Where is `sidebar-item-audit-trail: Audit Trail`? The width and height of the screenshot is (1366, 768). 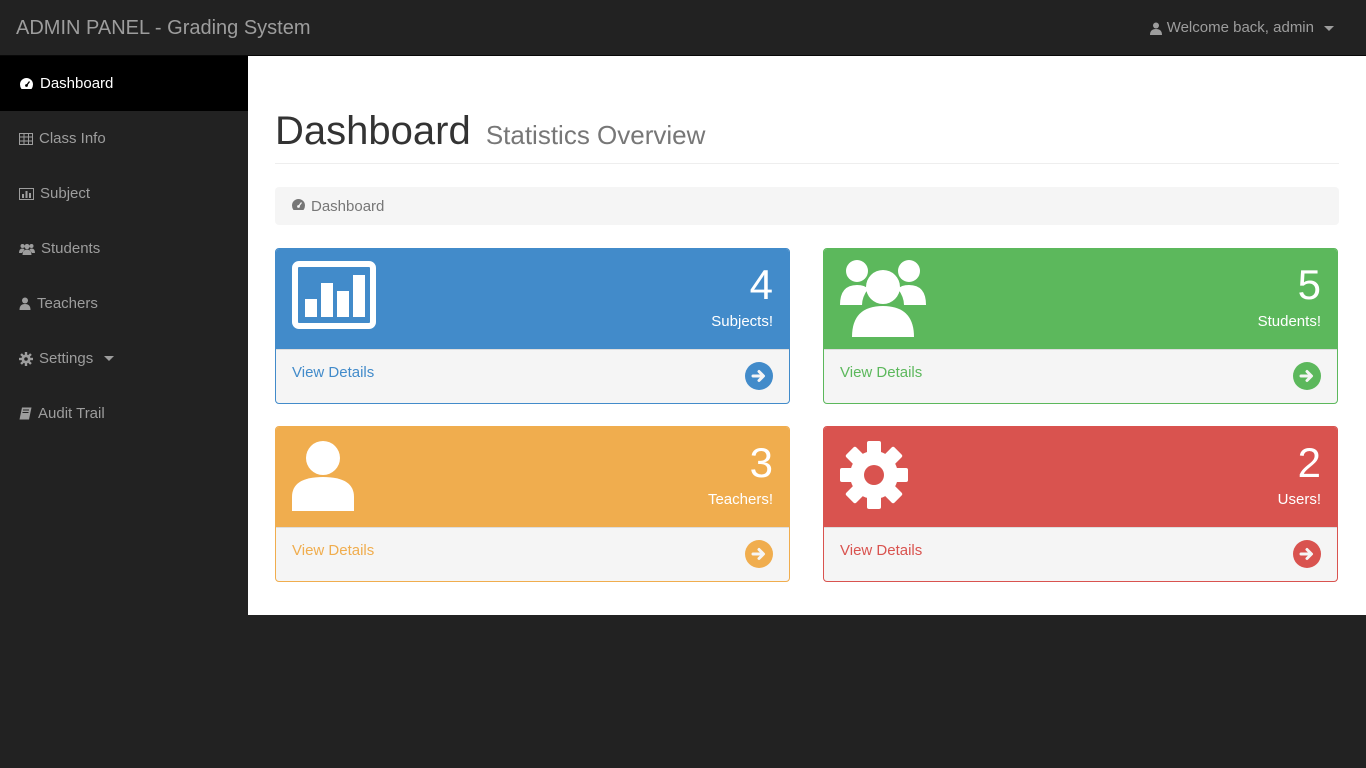
sidebar-item-audit-trail: Audit Trail is located at coordinates (124, 413).